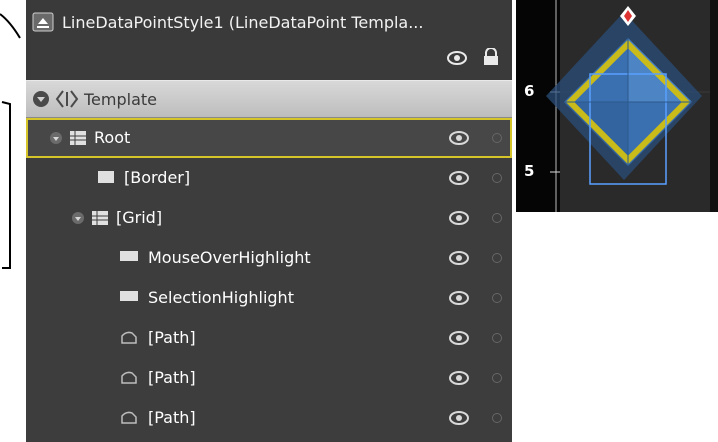 Image resolution: width=718 pixels, height=442 pixels. Describe the element at coordinates (112, 137) in the screenshot. I see `tree-row-label: Root` at that location.